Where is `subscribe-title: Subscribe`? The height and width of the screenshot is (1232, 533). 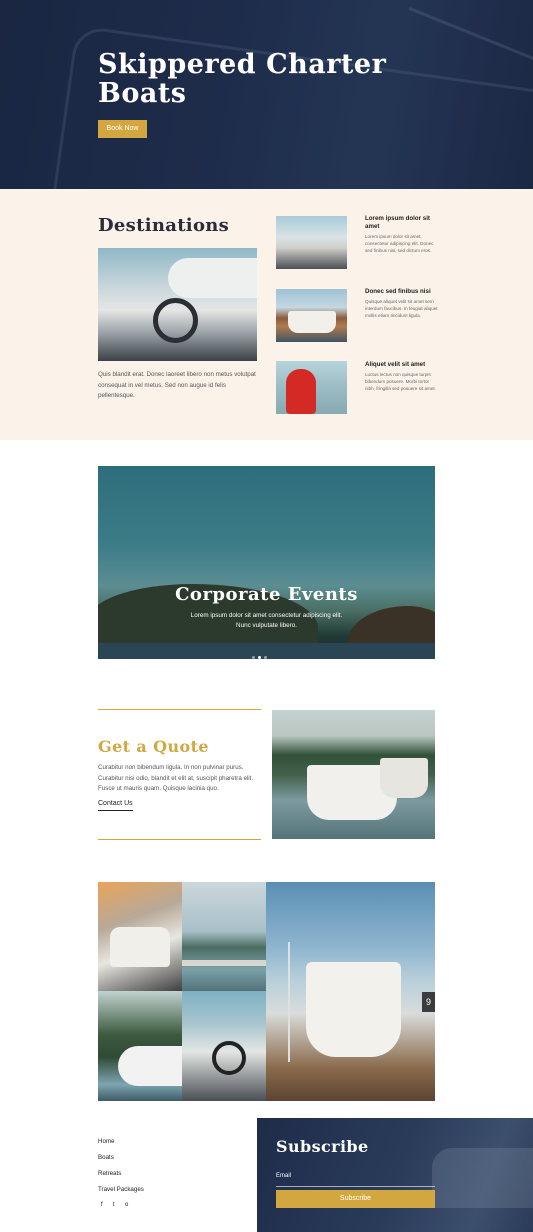 subscribe-title: Subscribe is located at coordinates (322, 1146).